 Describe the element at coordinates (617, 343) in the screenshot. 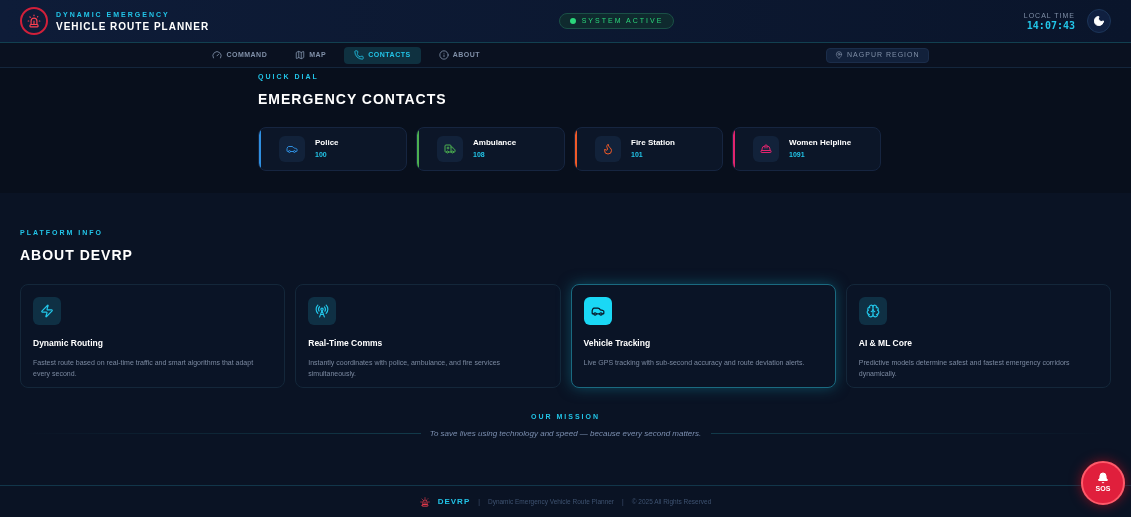

I see `feature-title: Vehicle Tracking` at that location.